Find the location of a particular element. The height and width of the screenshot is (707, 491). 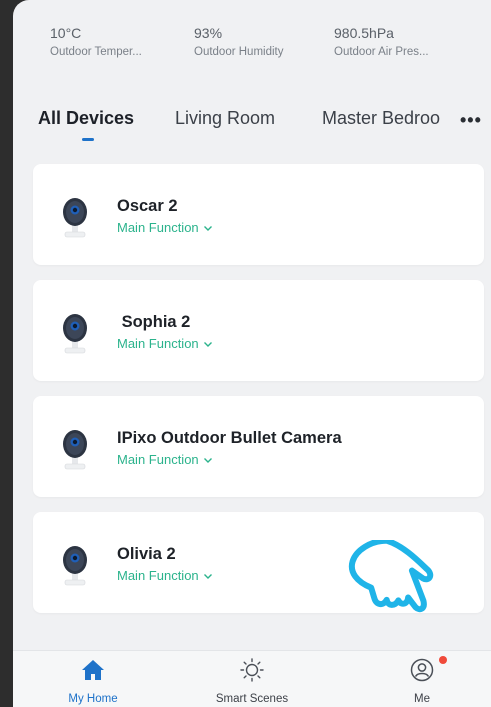

weather-humidity: 93% Outdoor Humidity is located at coordinates (238, 42).